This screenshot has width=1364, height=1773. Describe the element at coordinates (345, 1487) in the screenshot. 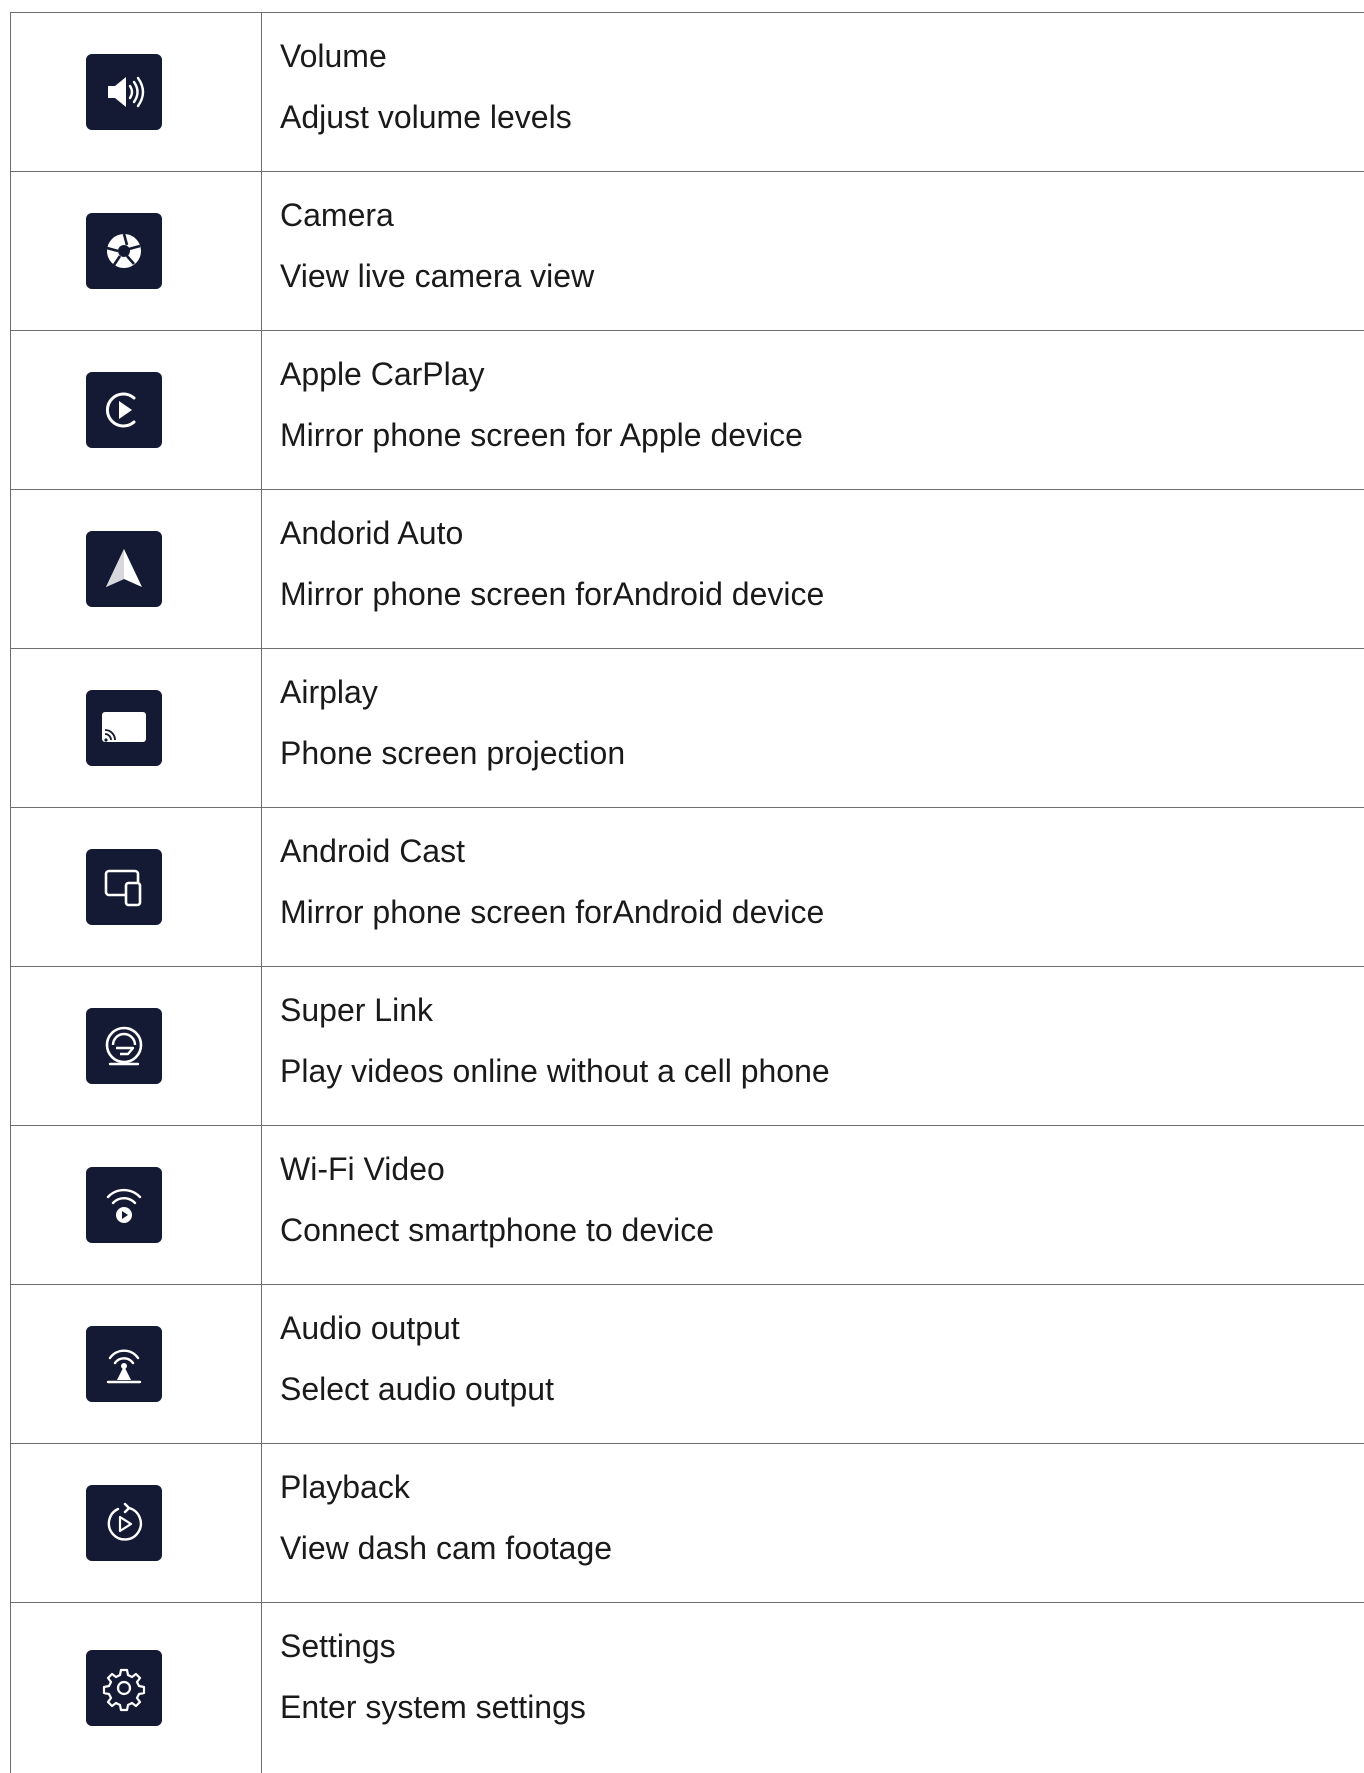

I see `row-title: Playback` at that location.